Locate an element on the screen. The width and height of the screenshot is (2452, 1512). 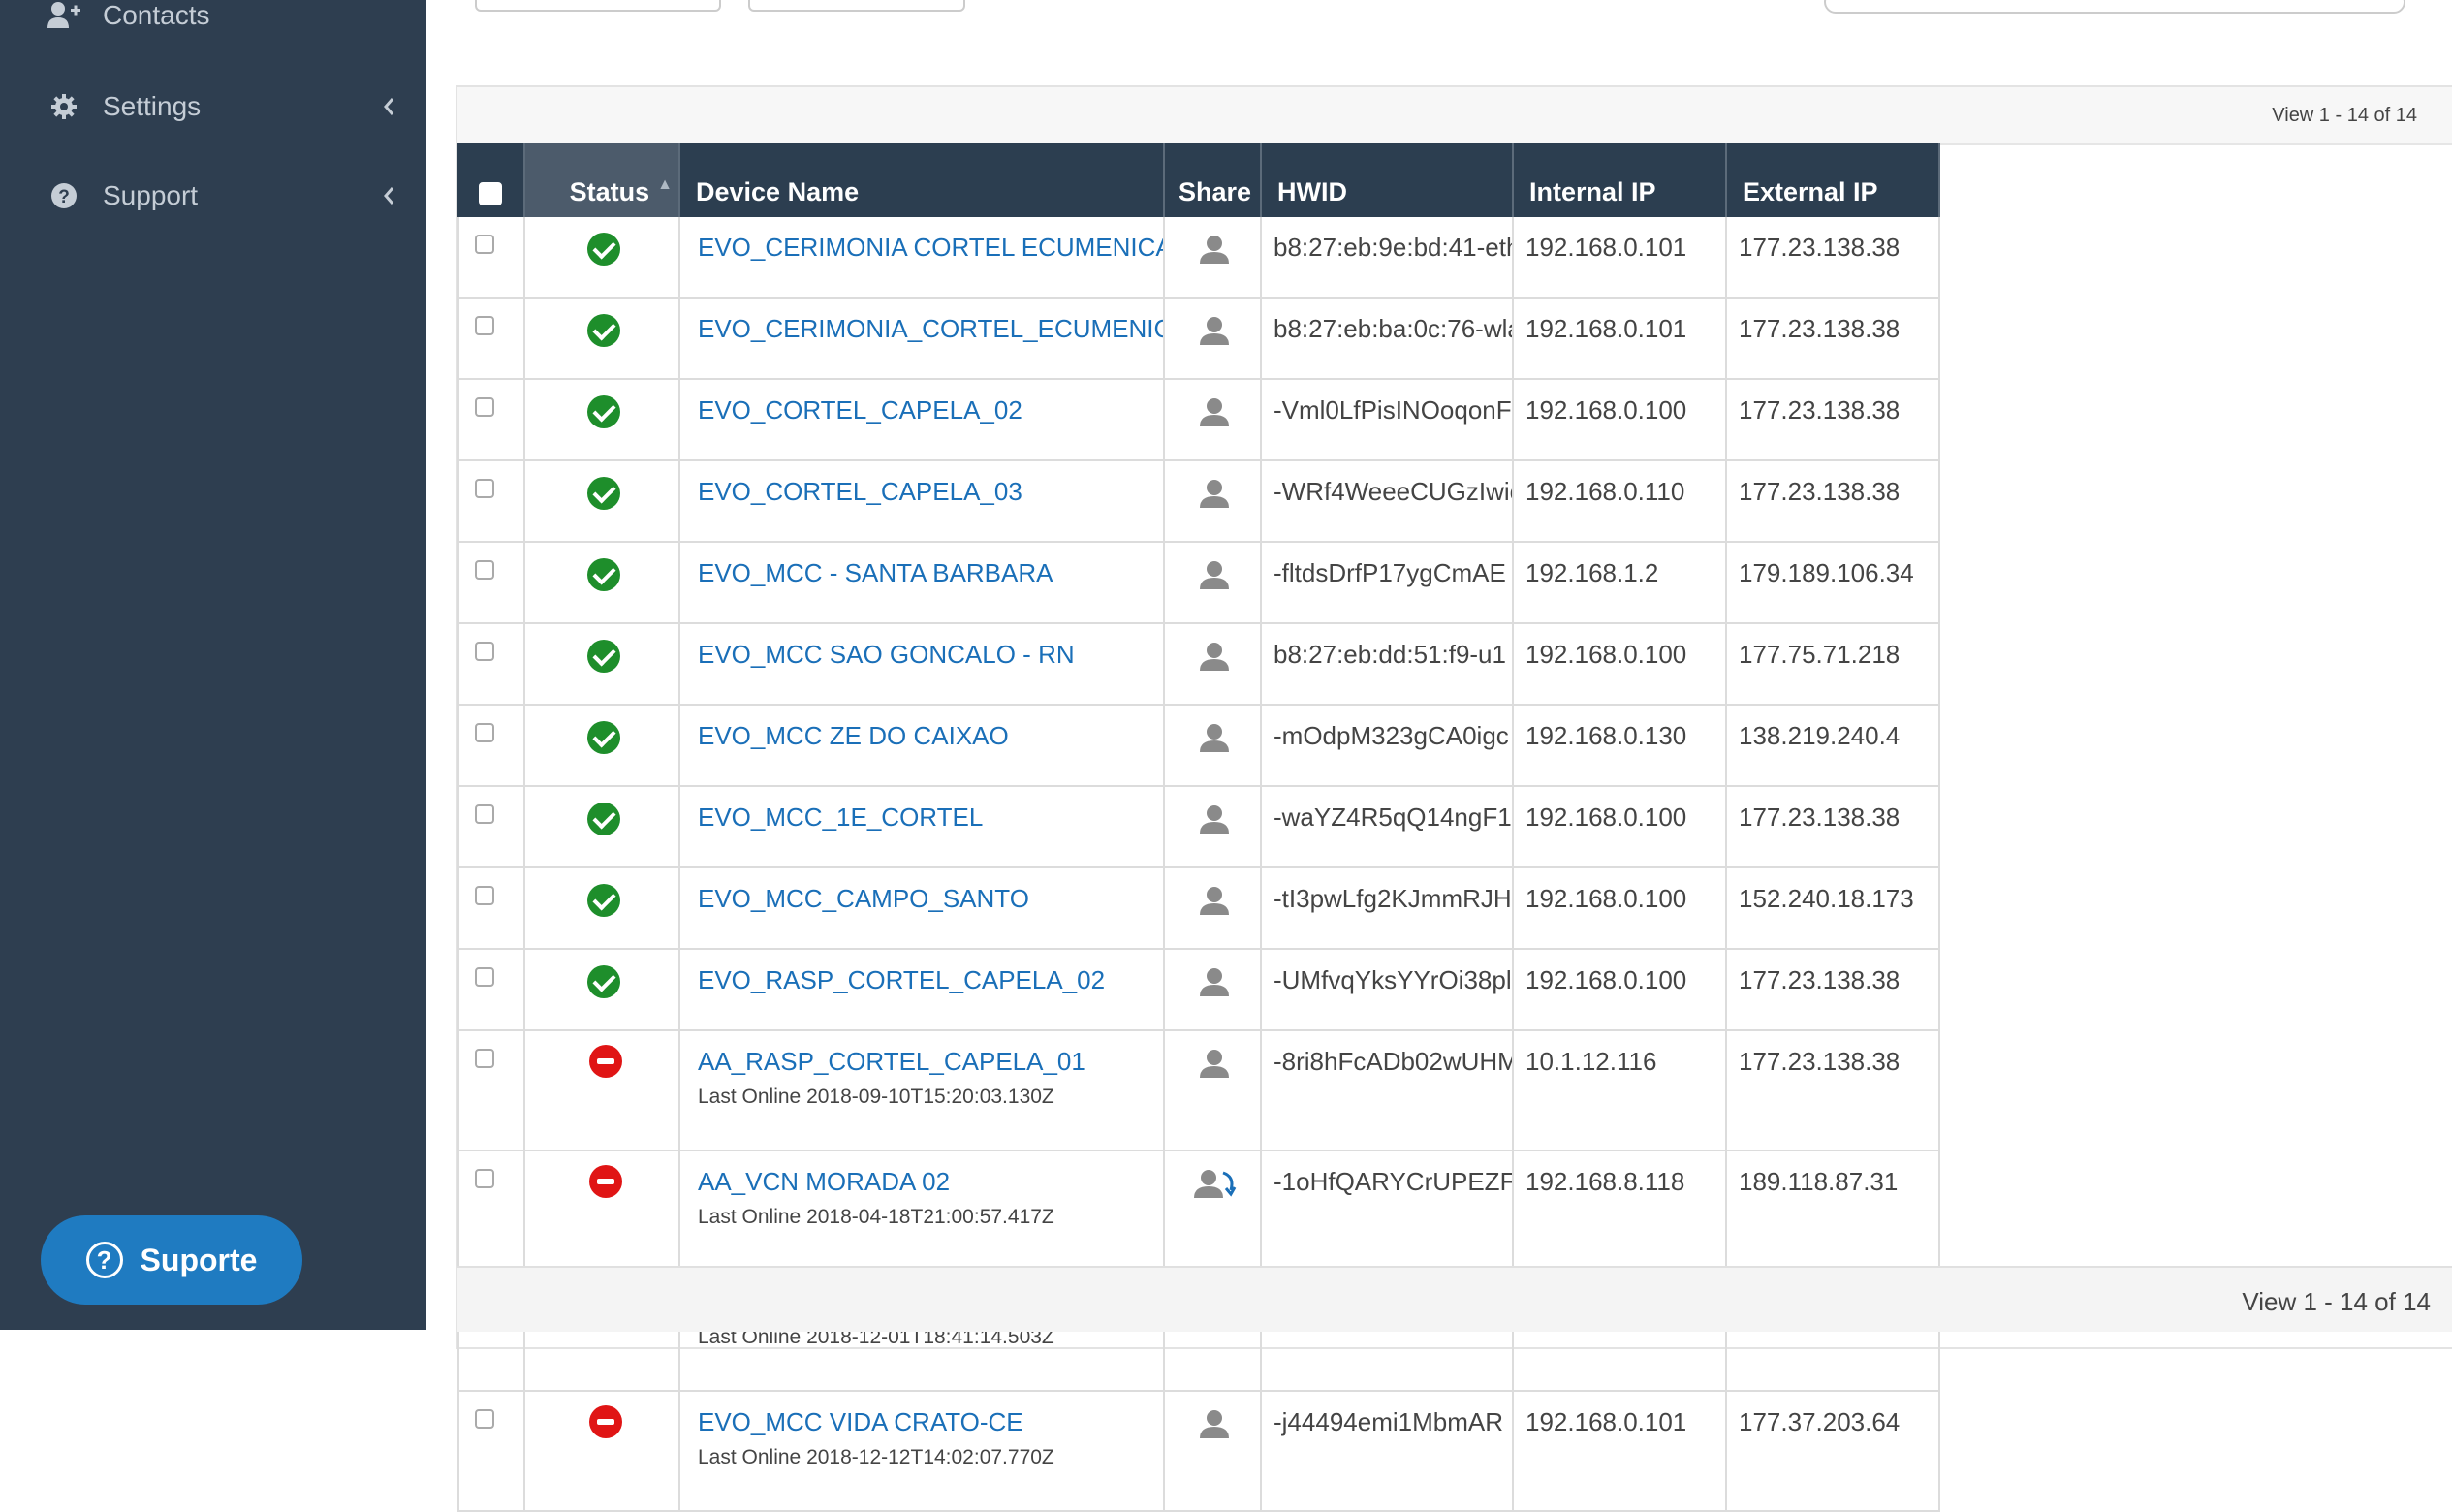
select-all-checkbox is located at coordinates (490, 194).